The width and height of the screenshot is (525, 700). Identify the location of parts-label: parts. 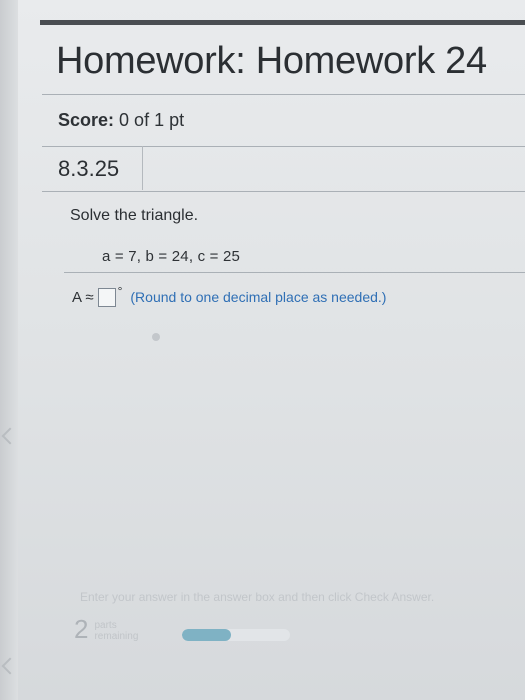
(105, 625).